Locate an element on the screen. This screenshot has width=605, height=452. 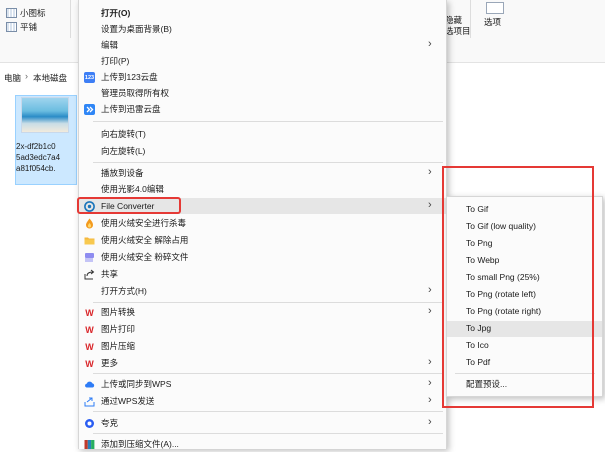
small-icons-label: 小图标 is located at coordinates (33, 13).